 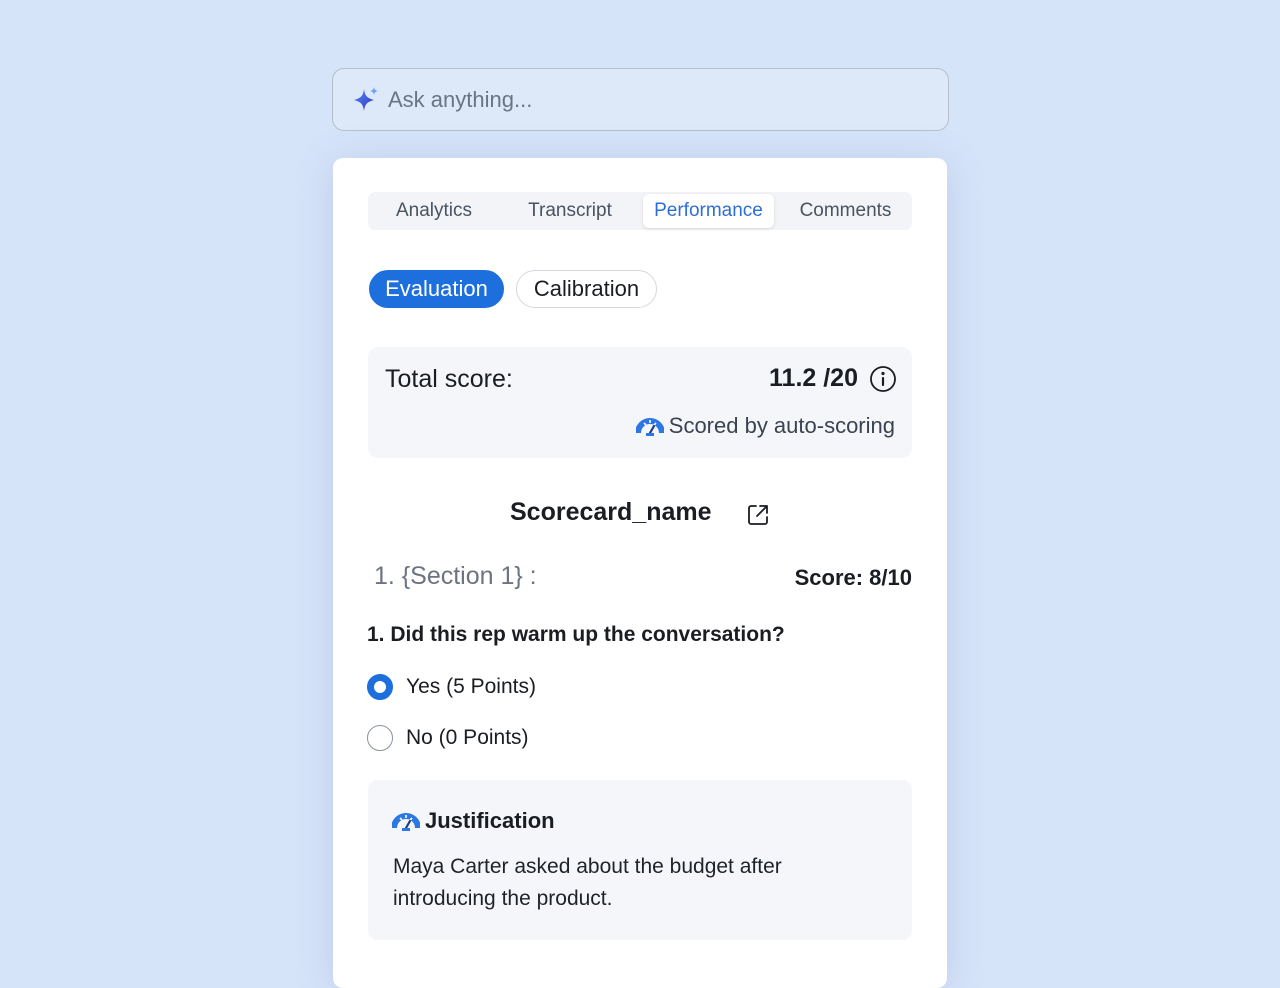 What do you see at coordinates (648, 99) in the screenshot?
I see `search-input` at bounding box center [648, 99].